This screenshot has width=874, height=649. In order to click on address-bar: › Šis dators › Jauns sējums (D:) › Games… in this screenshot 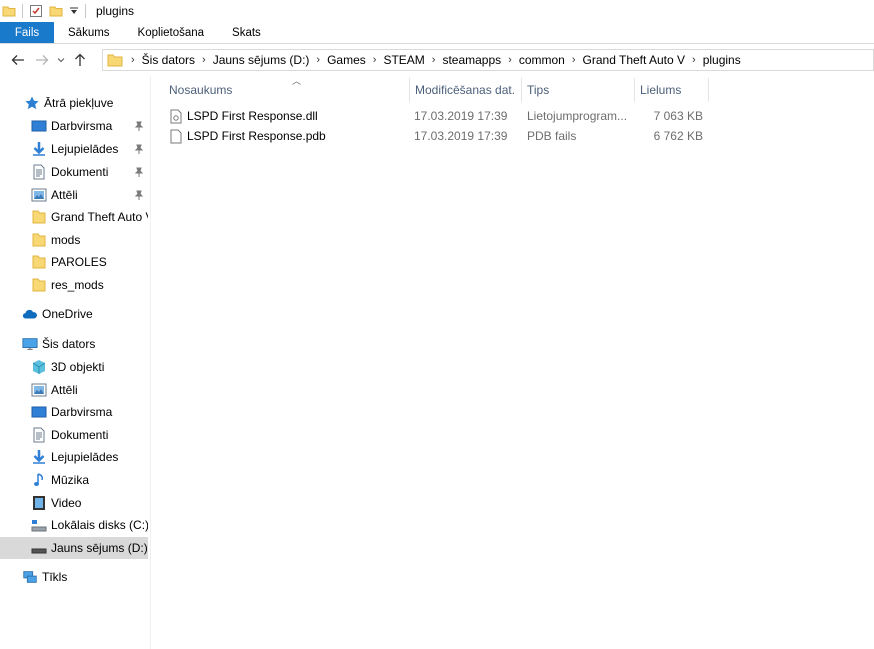, I will do `click(488, 60)`.